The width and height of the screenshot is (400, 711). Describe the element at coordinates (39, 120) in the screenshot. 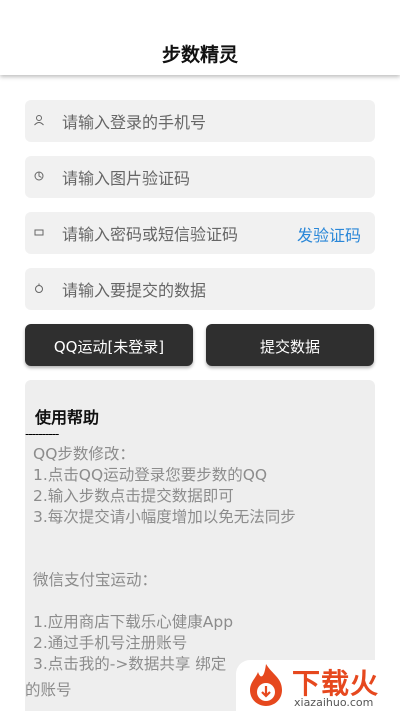

I see `user-icon` at that location.